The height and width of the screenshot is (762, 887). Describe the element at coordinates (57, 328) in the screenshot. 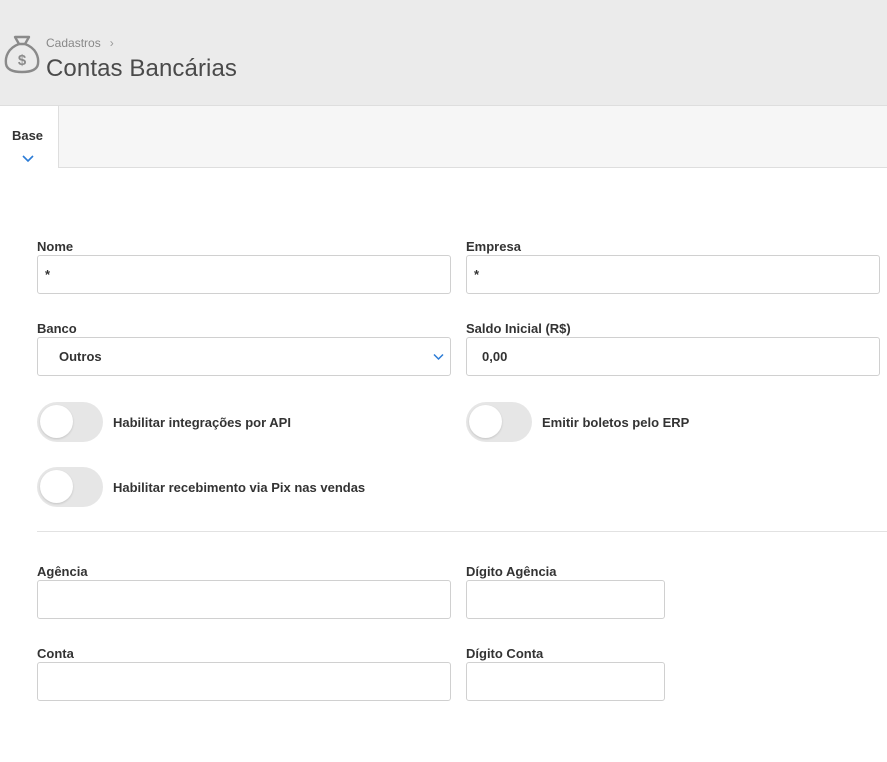

I see `banco-label: Banco` at that location.